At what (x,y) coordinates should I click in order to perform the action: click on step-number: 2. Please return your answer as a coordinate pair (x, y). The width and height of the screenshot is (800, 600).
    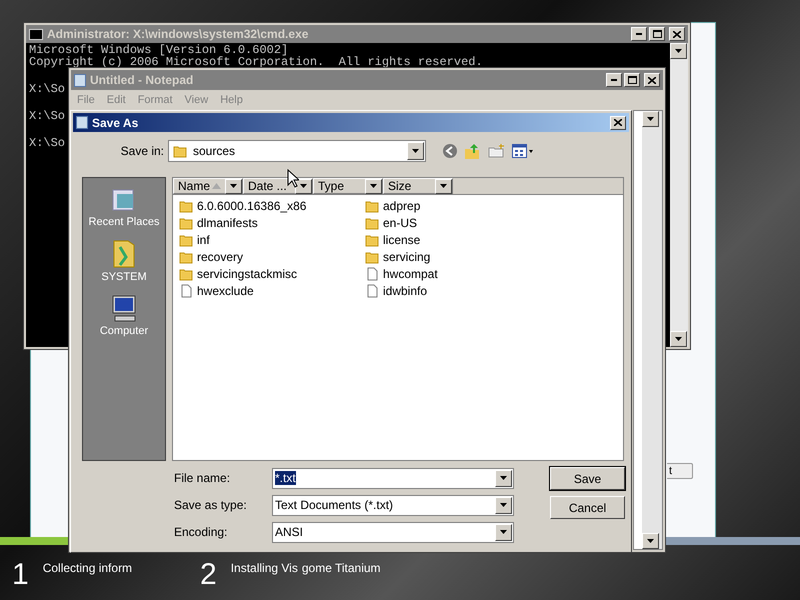
    Looking at the image, I should click on (208, 575).